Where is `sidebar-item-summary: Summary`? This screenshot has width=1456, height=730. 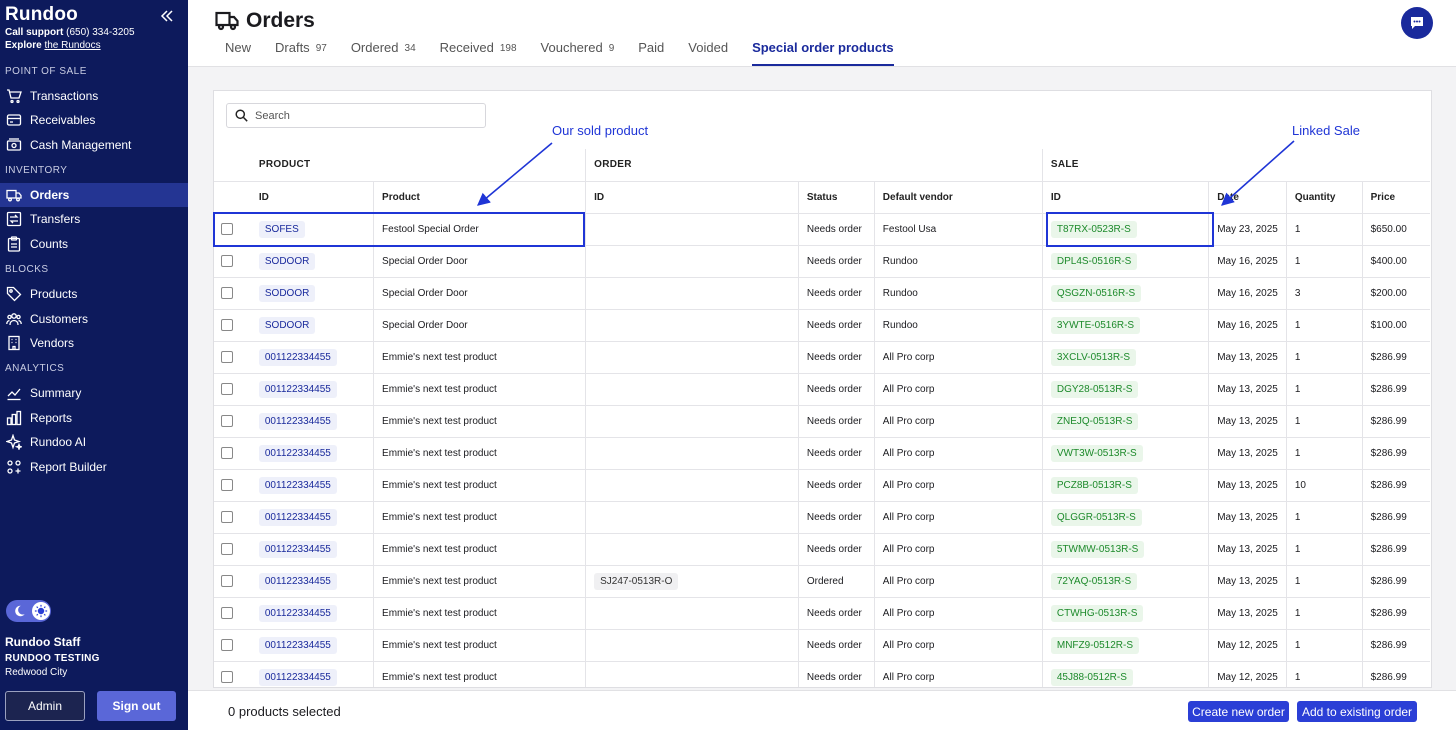
sidebar-item-summary: Summary is located at coordinates (94, 393).